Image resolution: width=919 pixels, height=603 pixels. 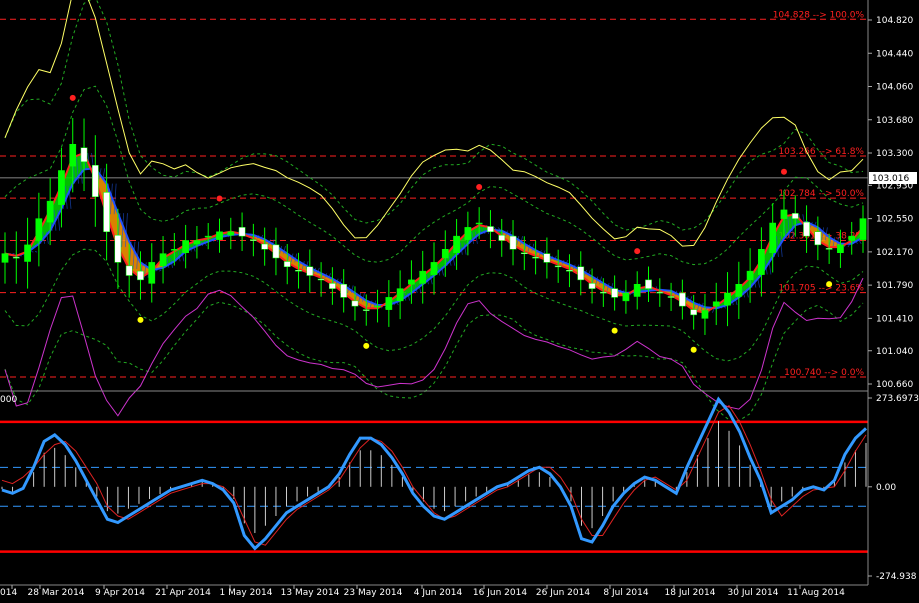 I want to click on x-tick-label: 8 Jul 2014, so click(x=625, y=593).